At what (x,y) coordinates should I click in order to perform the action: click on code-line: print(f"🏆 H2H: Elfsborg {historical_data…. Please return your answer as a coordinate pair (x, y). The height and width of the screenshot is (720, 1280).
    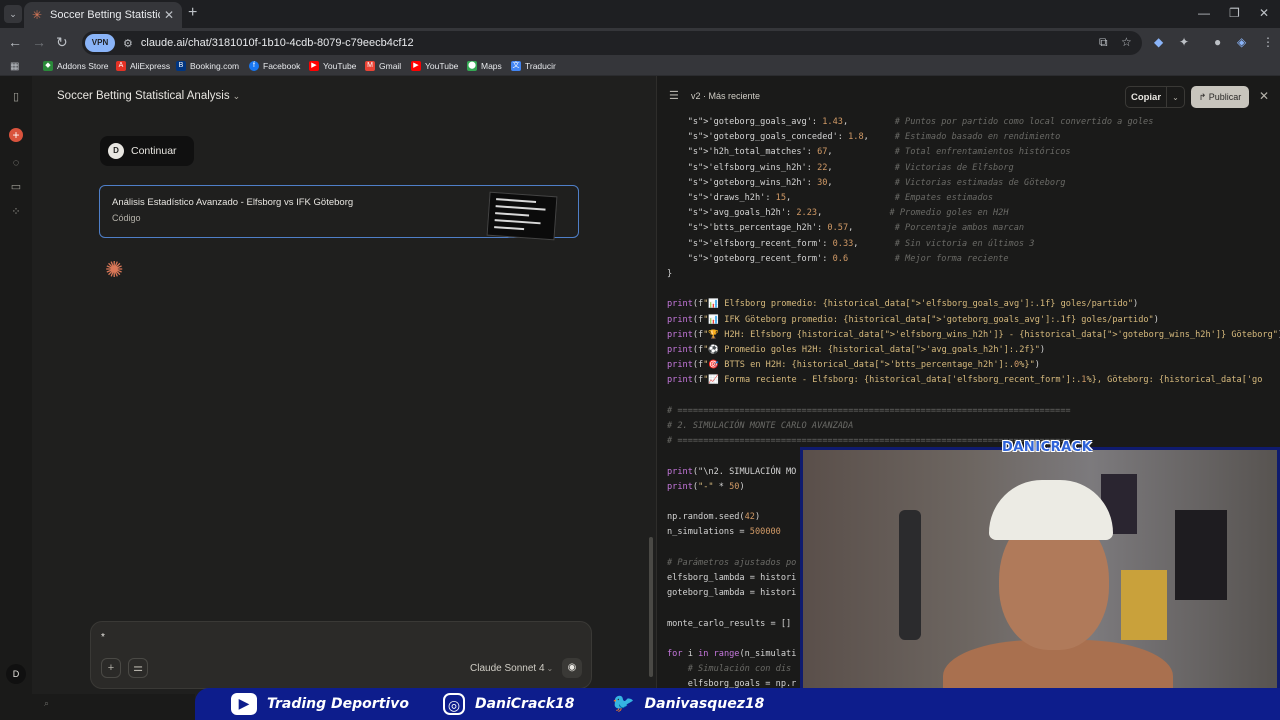
    Looking at the image, I should click on (973, 334).